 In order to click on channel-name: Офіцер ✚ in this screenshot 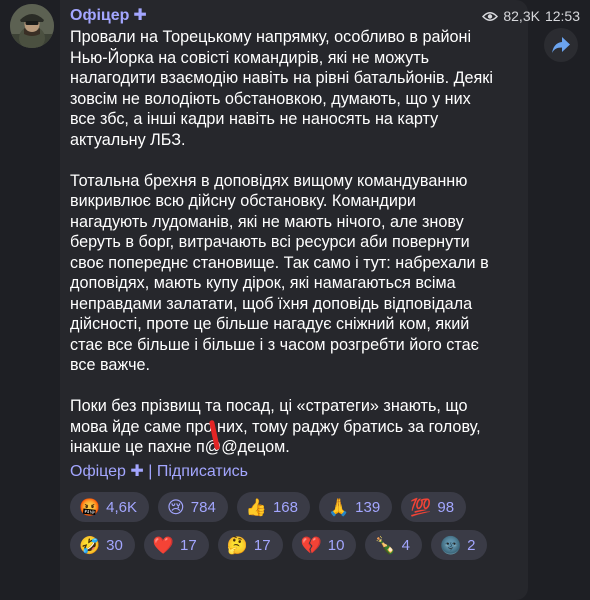, I will do `click(108, 16)`.